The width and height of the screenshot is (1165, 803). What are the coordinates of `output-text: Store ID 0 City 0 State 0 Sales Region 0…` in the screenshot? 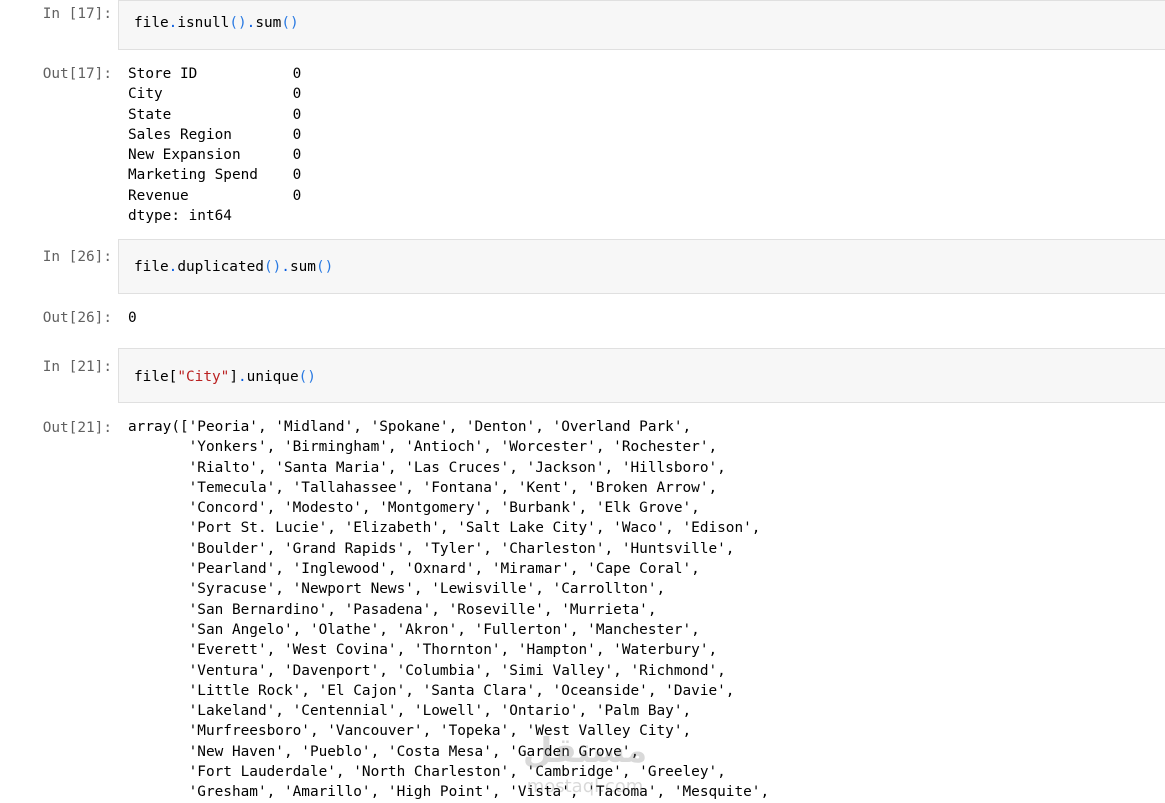 It's located at (215, 145).